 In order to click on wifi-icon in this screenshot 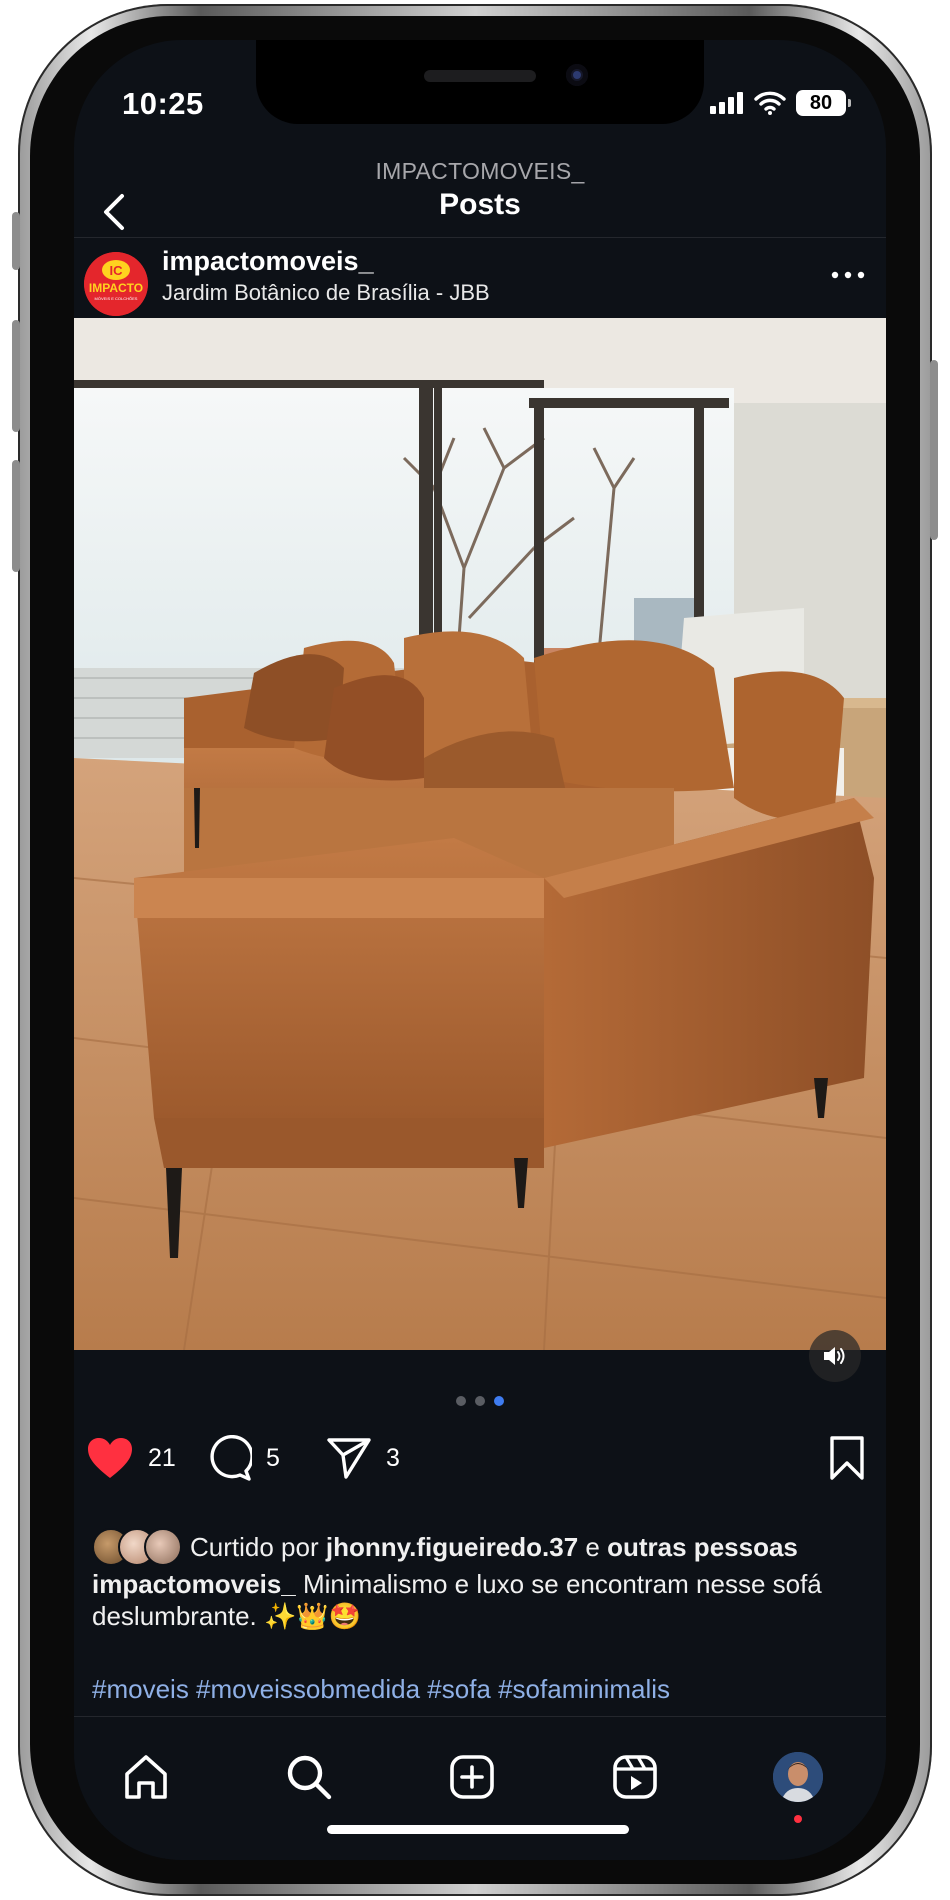, I will do `click(770, 103)`.